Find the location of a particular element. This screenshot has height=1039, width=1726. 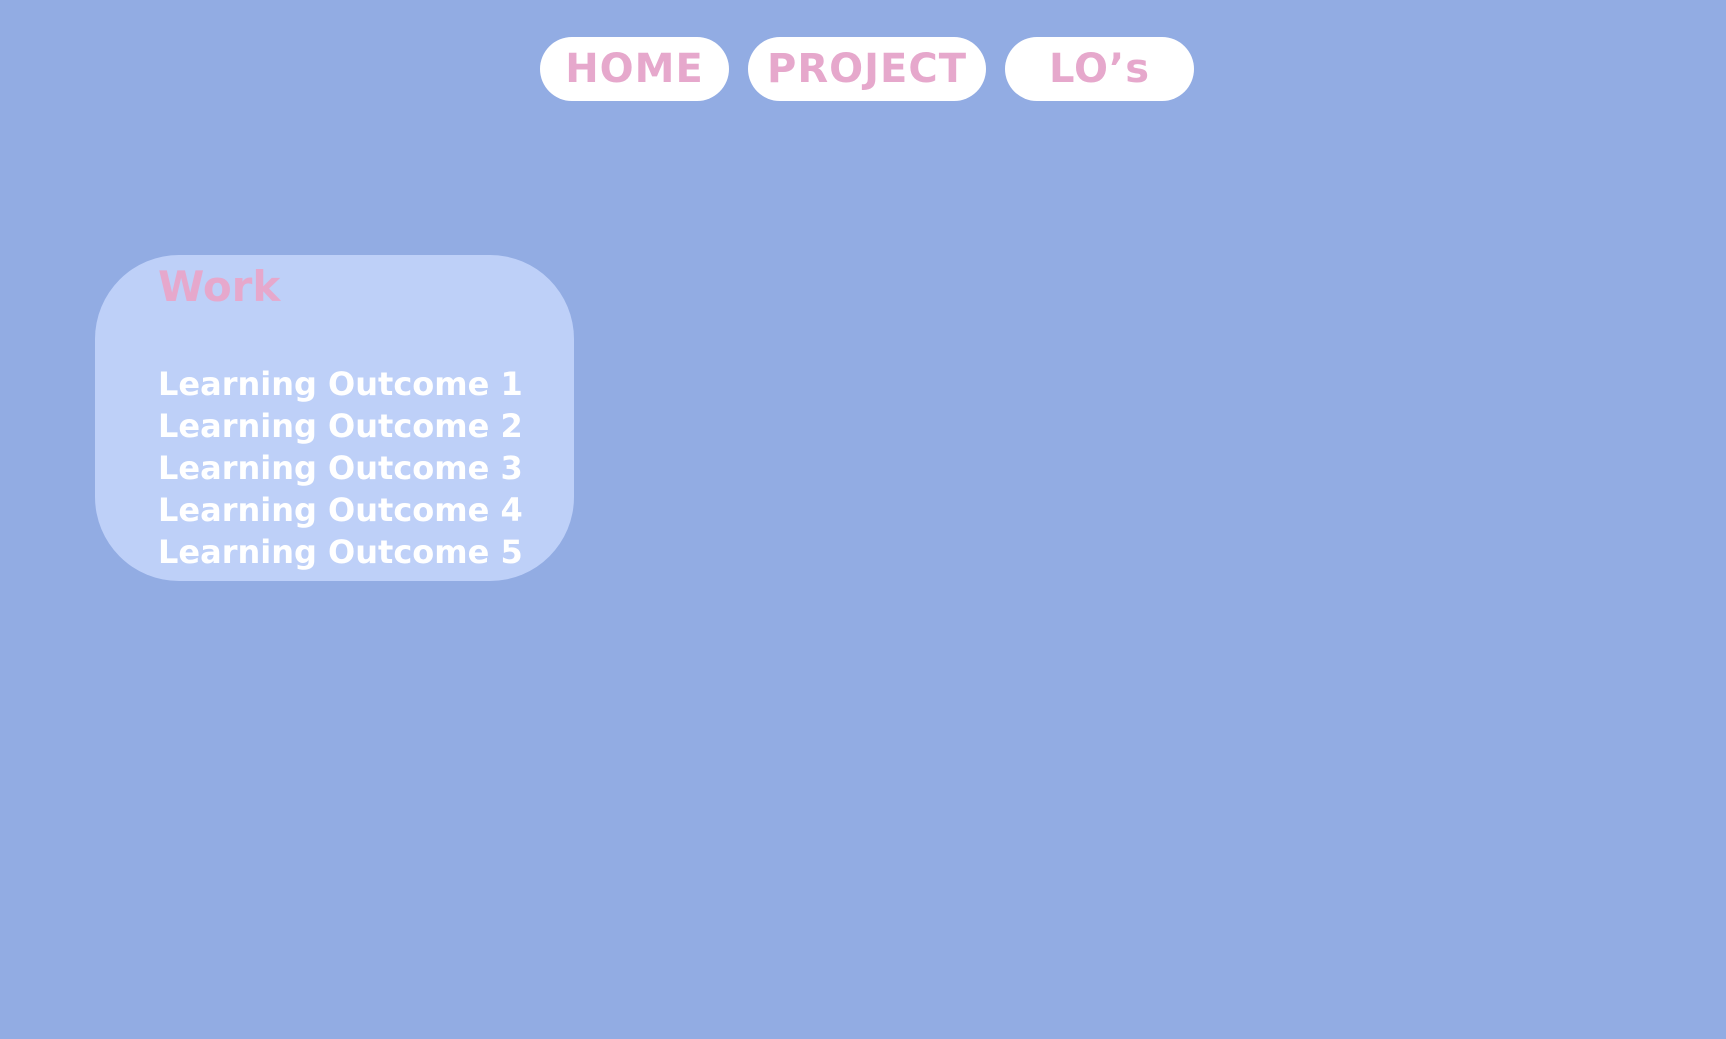

nav-project-button: PROJECT is located at coordinates (867, 69).